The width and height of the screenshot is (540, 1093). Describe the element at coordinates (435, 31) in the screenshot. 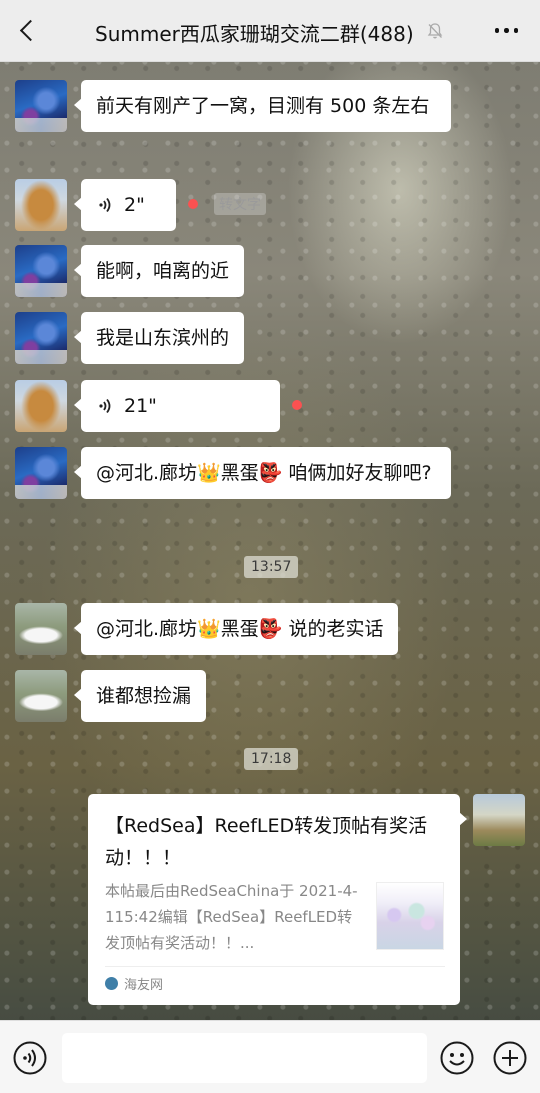

I see `bell-off-icon` at that location.